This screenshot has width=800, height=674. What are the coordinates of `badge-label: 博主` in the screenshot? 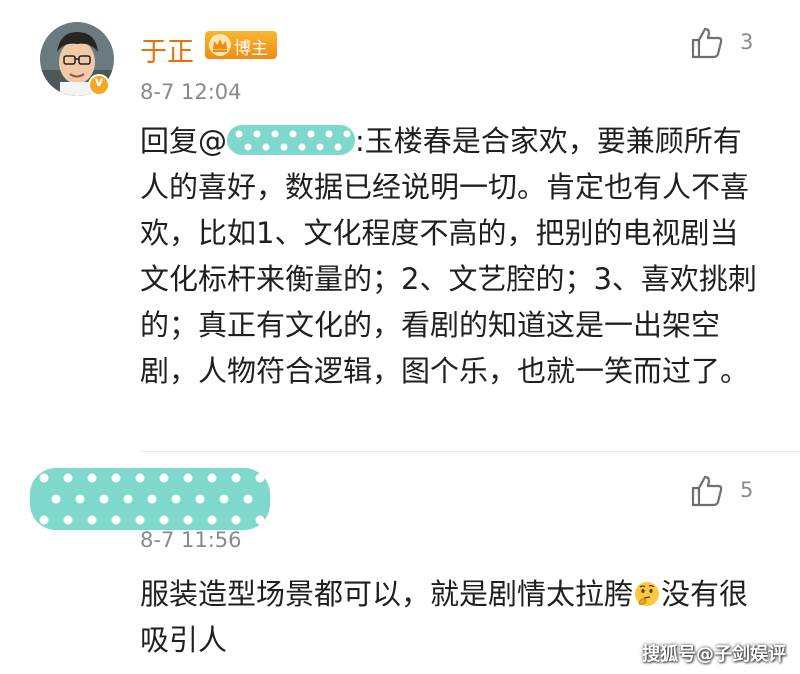 It's located at (251, 49).